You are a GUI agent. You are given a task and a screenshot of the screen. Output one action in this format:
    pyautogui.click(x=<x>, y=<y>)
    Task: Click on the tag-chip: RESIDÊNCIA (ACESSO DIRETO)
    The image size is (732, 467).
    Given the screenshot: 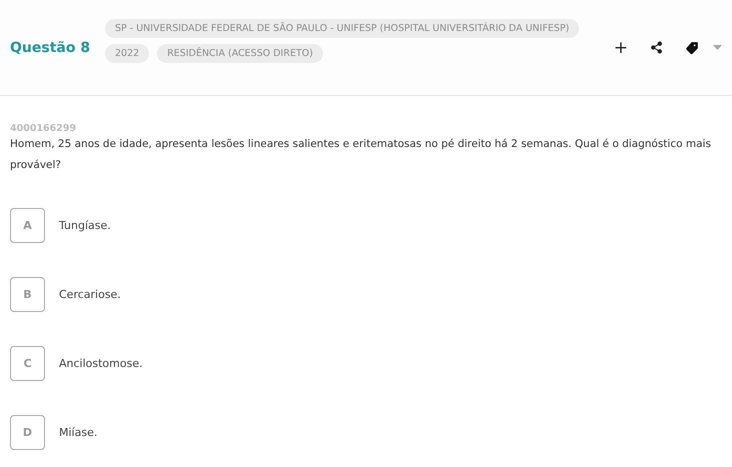 What is the action you would take?
    pyautogui.click(x=240, y=53)
    